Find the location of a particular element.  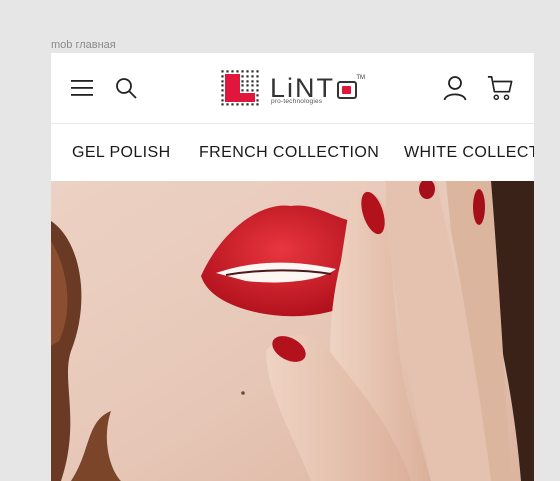

account-button is located at coordinates (455, 88).